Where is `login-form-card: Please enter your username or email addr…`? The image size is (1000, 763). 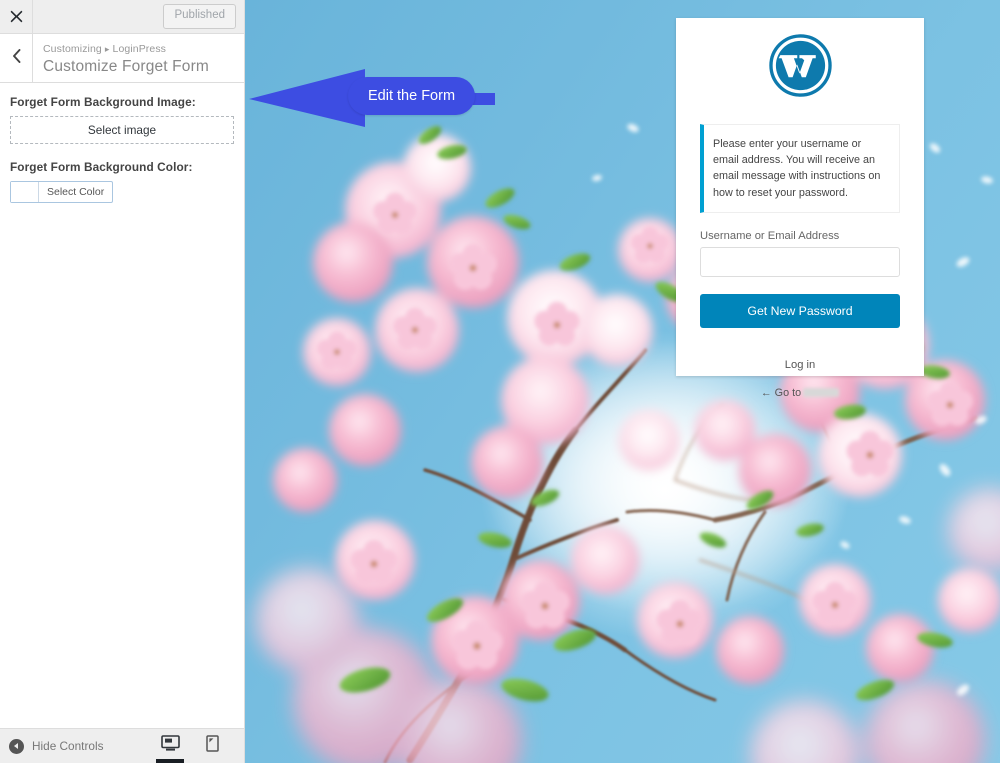 login-form-card: Please enter your username or email addr… is located at coordinates (800, 208).